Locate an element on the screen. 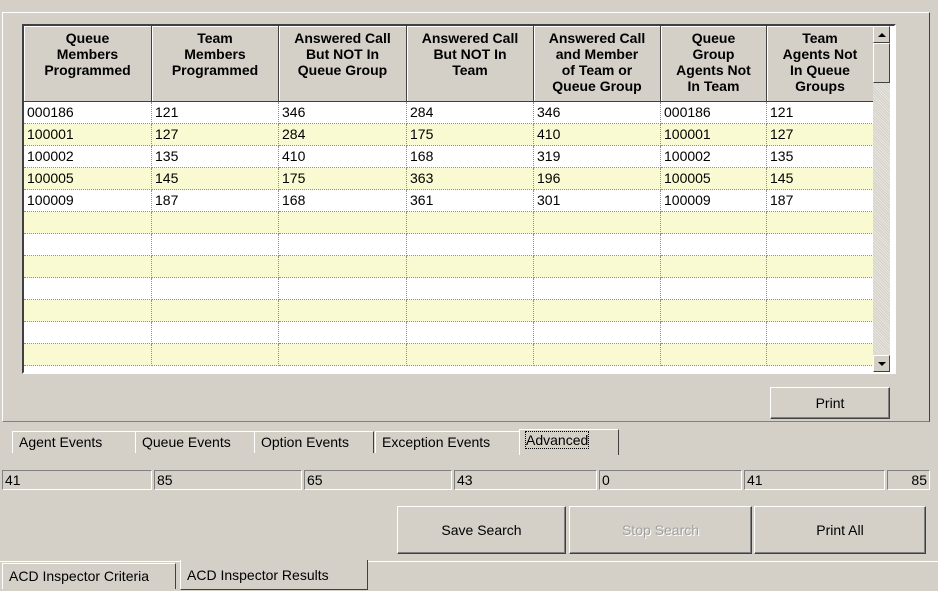 This screenshot has height=591, width=938. table-cell: 301 is located at coordinates (597, 201).